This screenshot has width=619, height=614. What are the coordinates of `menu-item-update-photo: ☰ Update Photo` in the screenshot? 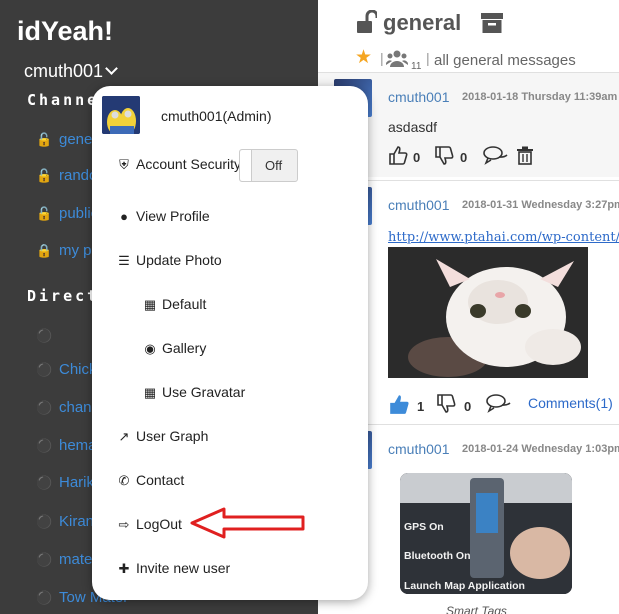 It's located at (168, 260).